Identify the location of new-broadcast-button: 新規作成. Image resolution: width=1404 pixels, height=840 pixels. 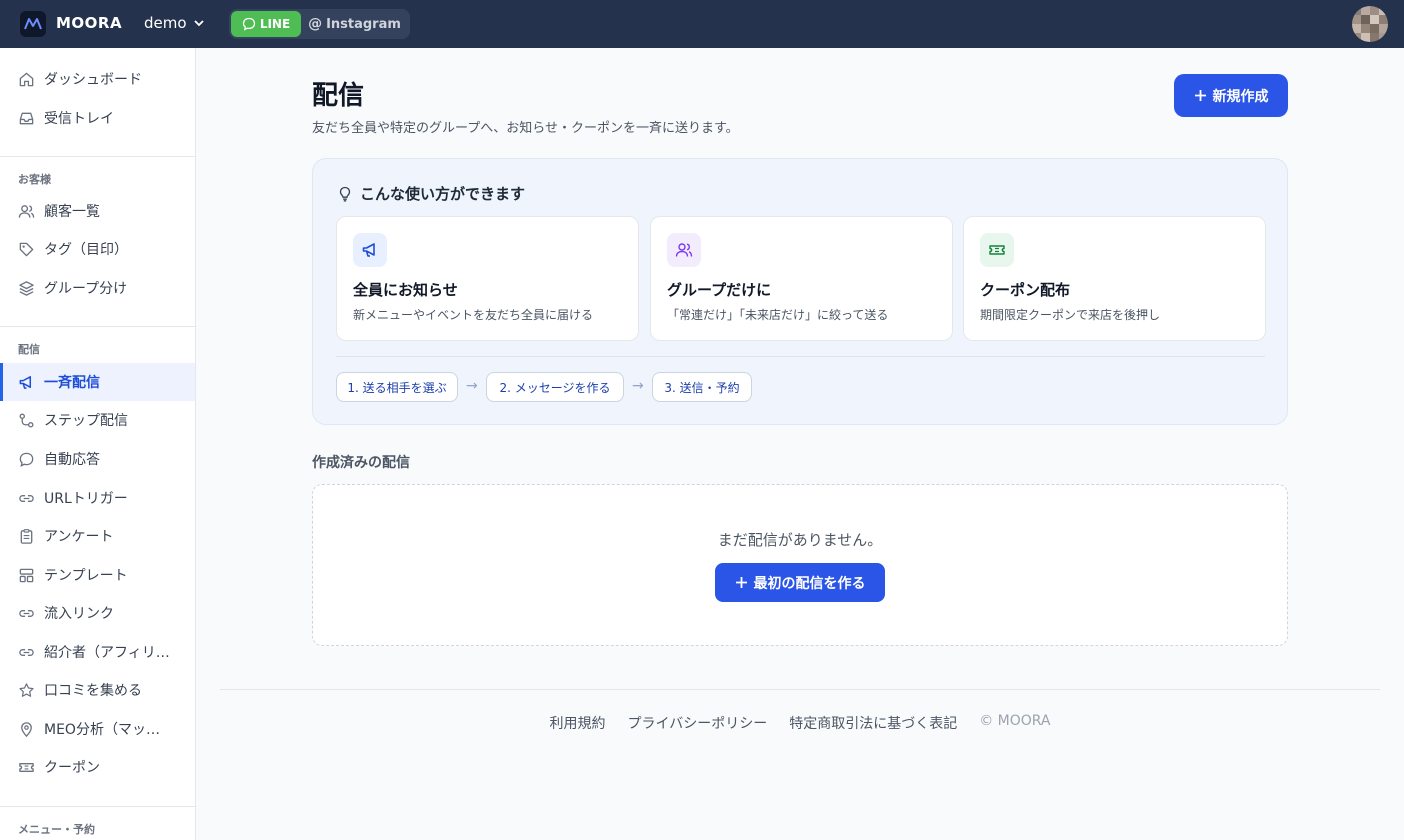
(1231, 95).